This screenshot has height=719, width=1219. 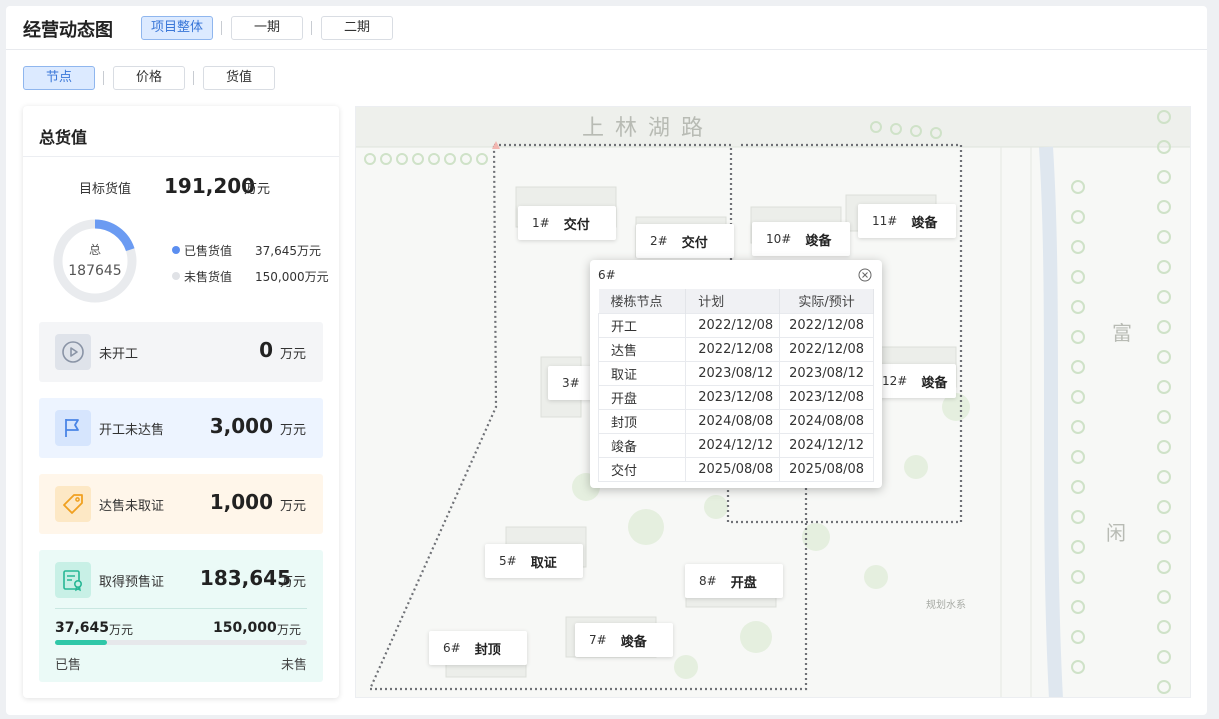 What do you see at coordinates (119, 354) in the screenshot?
I see `stat-label: 未开工` at bounding box center [119, 354].